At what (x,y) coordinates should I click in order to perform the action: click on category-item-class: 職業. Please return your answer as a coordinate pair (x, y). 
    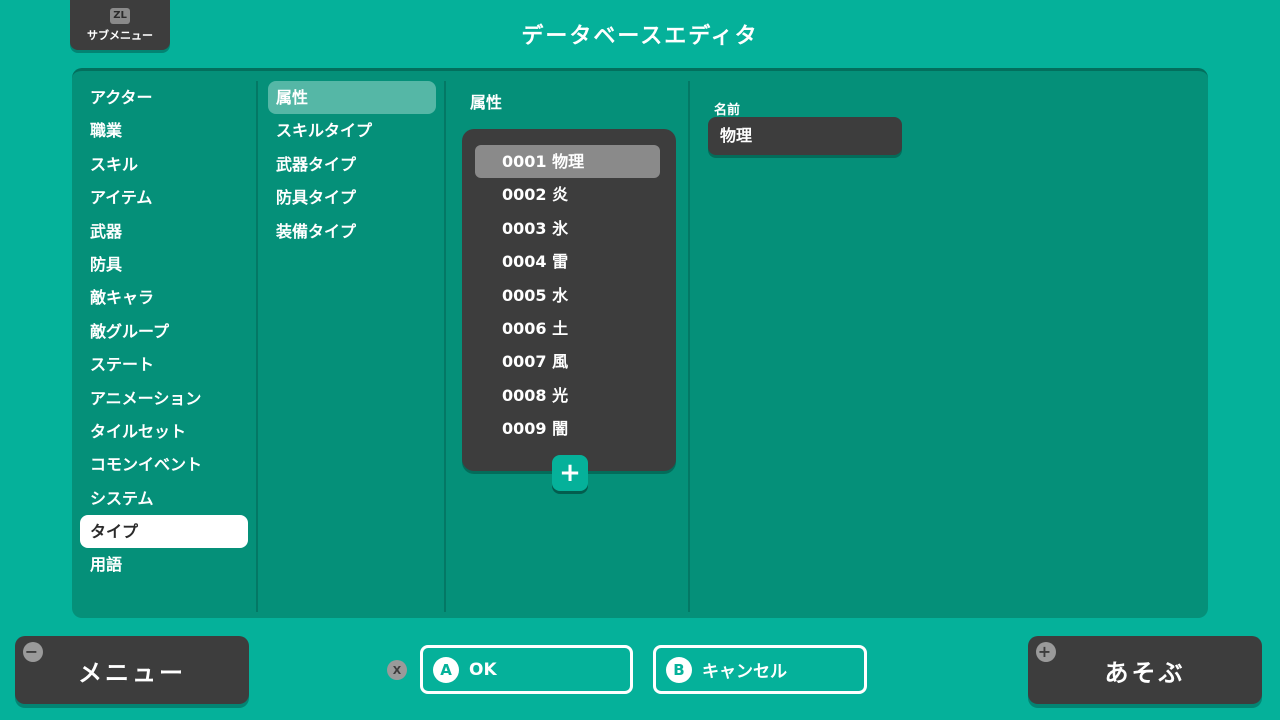
    Looking at the image, I should click on (164, 130).